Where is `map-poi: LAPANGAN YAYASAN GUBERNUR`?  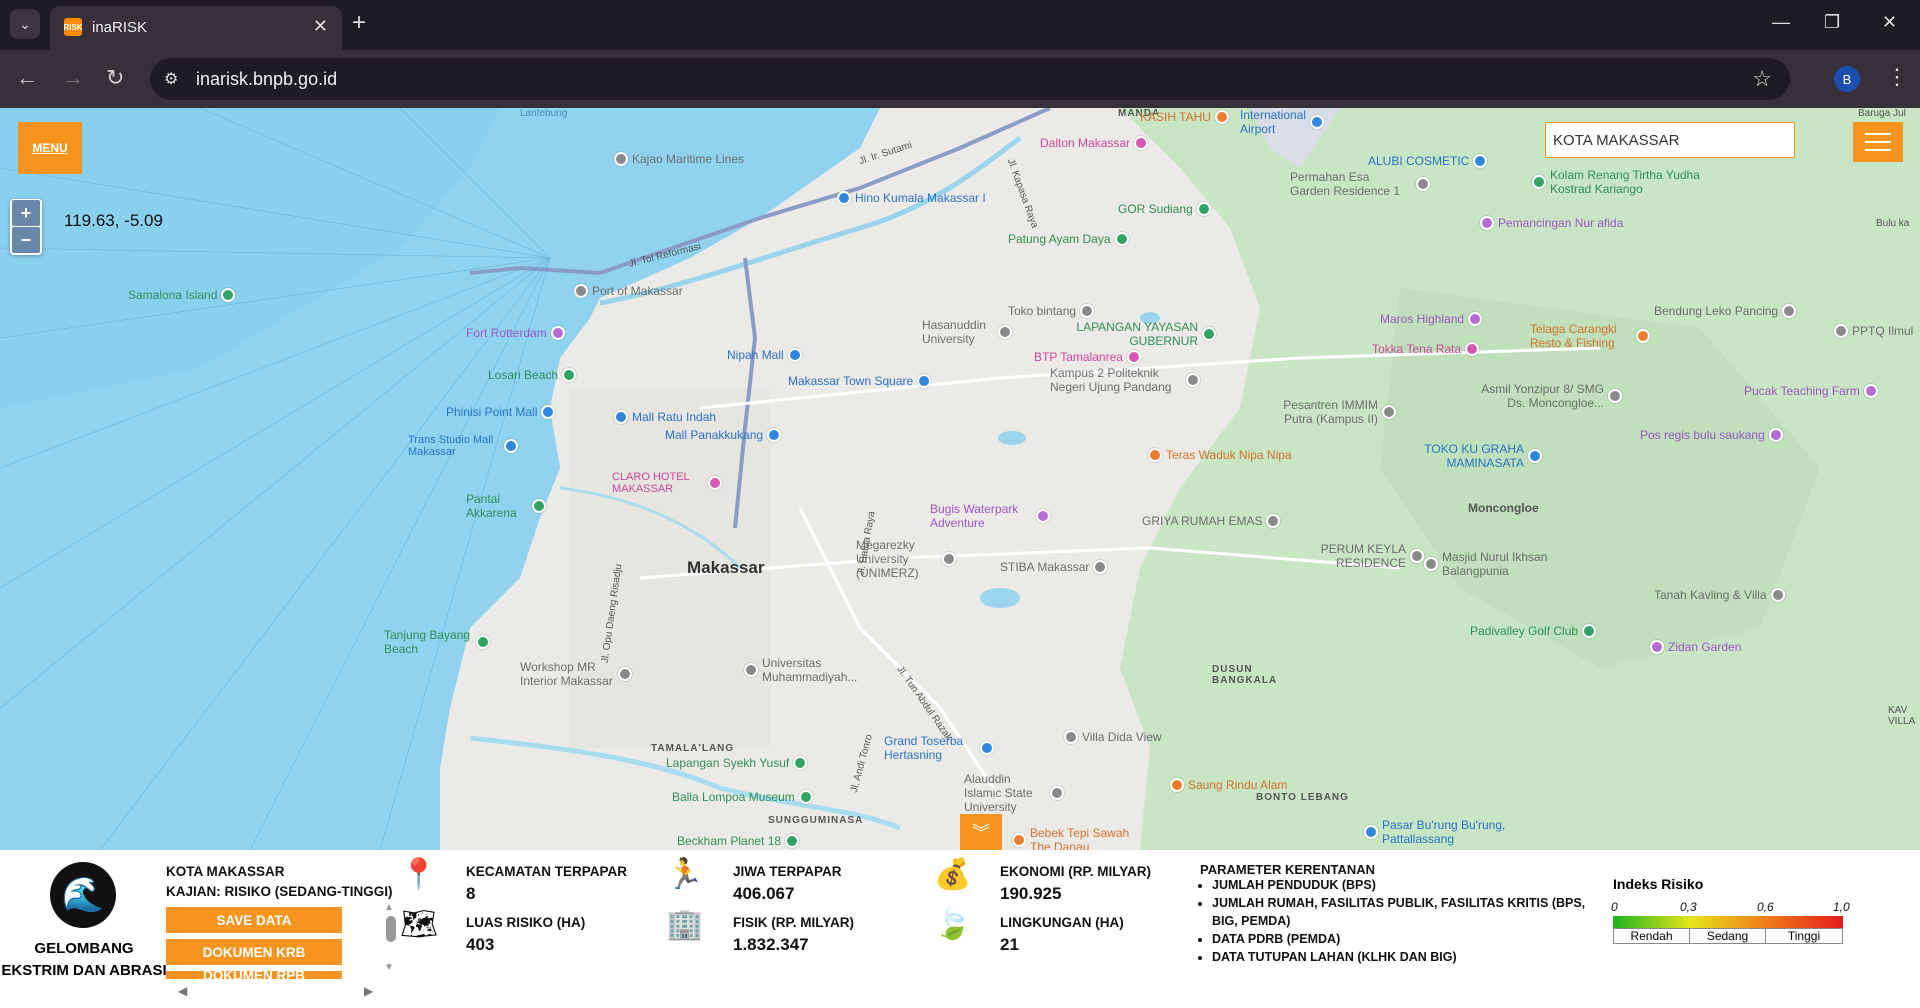 map-poi: LAPANGAN YAYASAN GUBERNUR is located at coordinates (1141, 334).